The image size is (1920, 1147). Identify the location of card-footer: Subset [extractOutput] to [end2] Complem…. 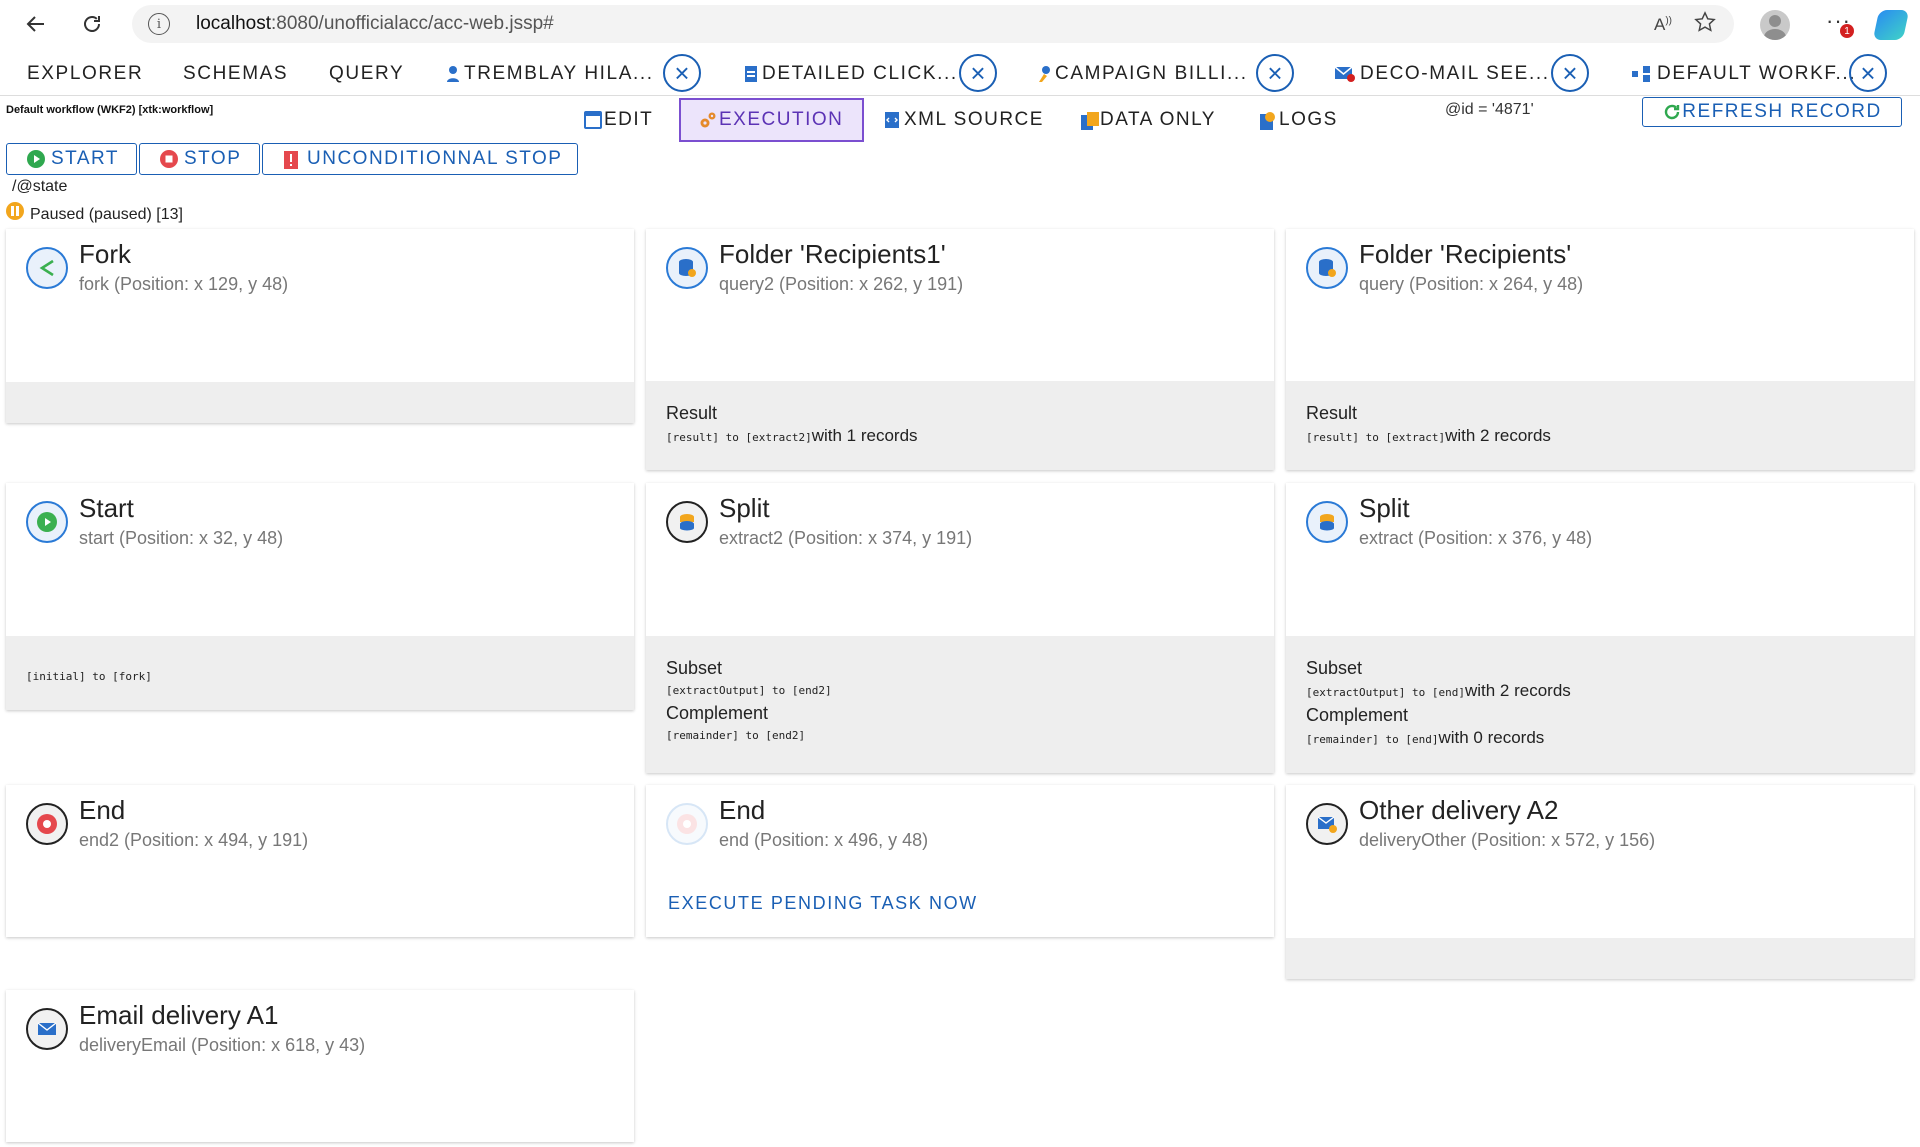
(960, 704).